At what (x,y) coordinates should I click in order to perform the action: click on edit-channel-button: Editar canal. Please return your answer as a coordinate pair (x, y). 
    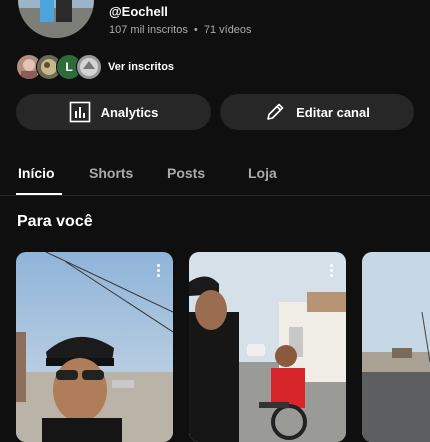
    Looking at the image, I should click on (317, 112).